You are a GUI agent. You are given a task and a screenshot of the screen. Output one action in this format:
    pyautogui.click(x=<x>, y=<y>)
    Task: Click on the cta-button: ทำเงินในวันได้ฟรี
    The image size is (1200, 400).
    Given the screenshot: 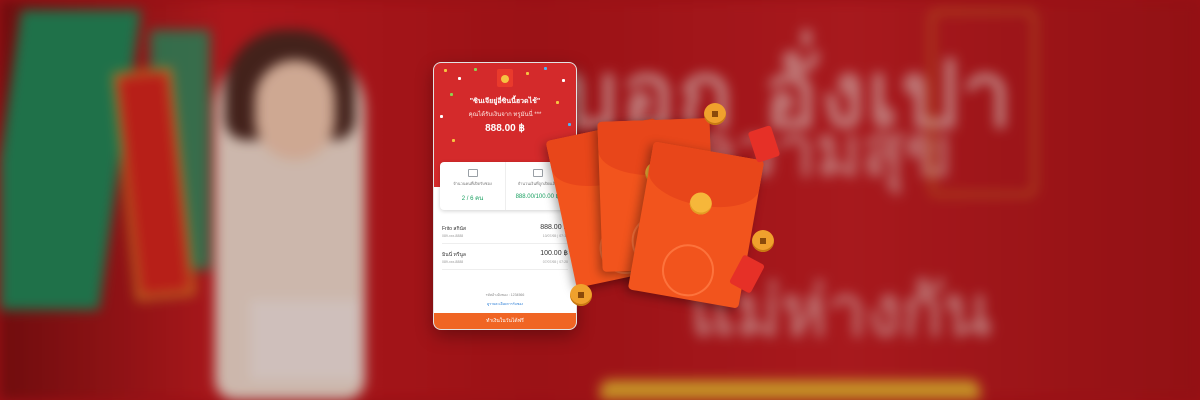 What is the action you would take?
    pyautogui.click(x=505, y=321)
    